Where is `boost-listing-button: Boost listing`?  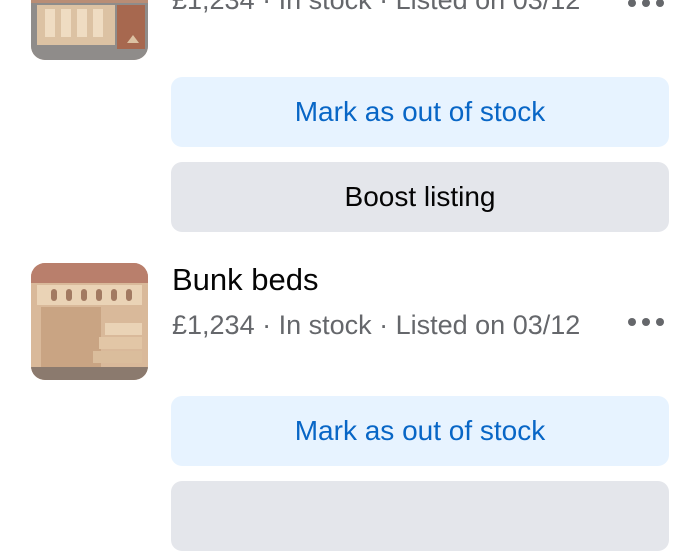
boost-listing-button: Boost listing is located at coordinates (420, 197).